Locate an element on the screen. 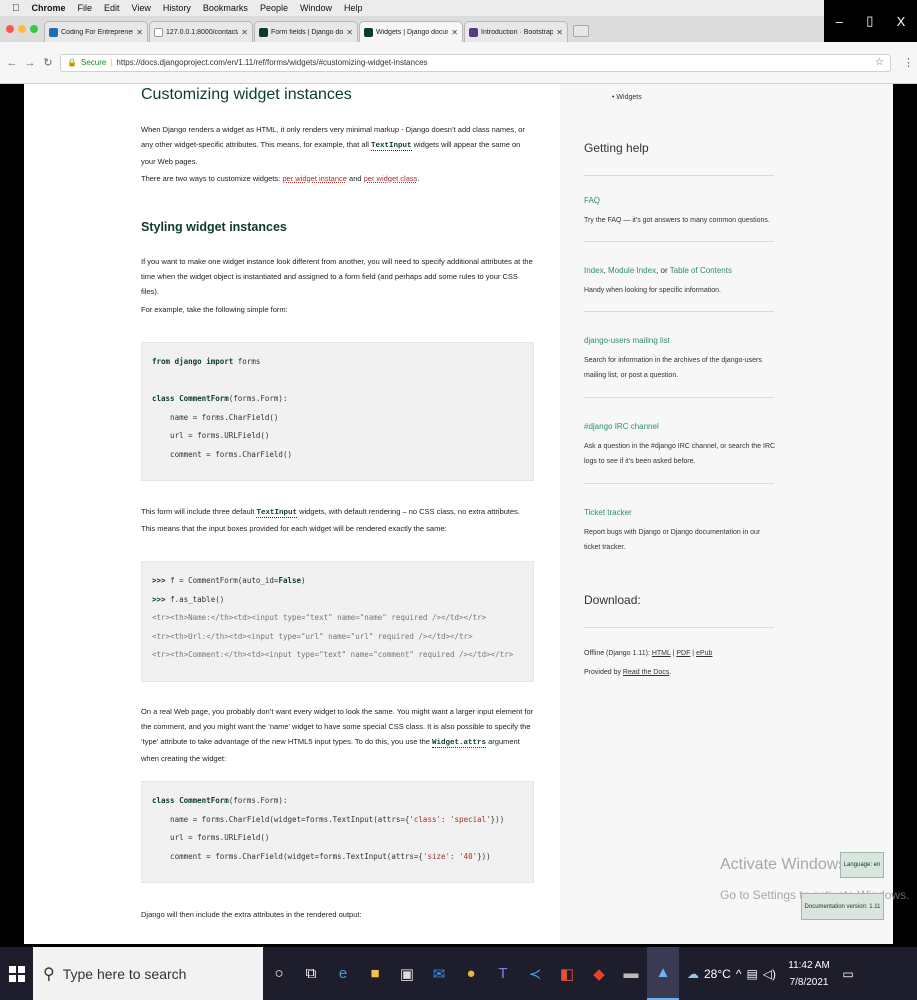 This screenshot has height=1000, width=917. minimize-dot-icon is located at coordinates (22, 29).